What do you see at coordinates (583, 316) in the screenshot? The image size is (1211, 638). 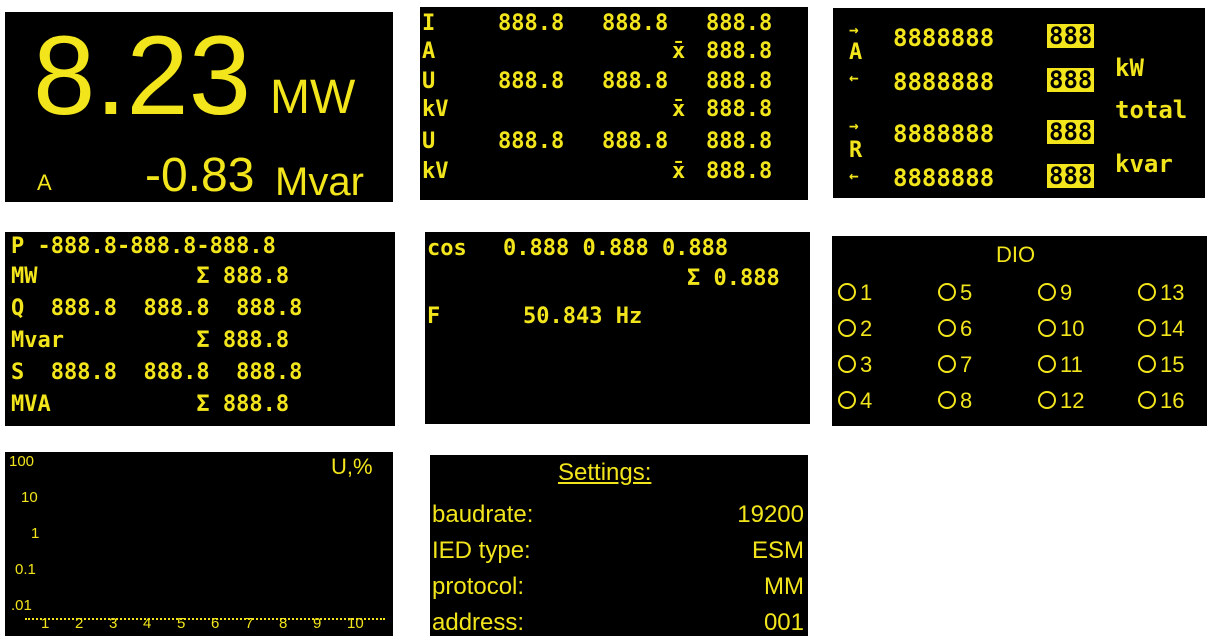 I see `frequency-value: 50.843 Hz` at bounding box center [583, 316].